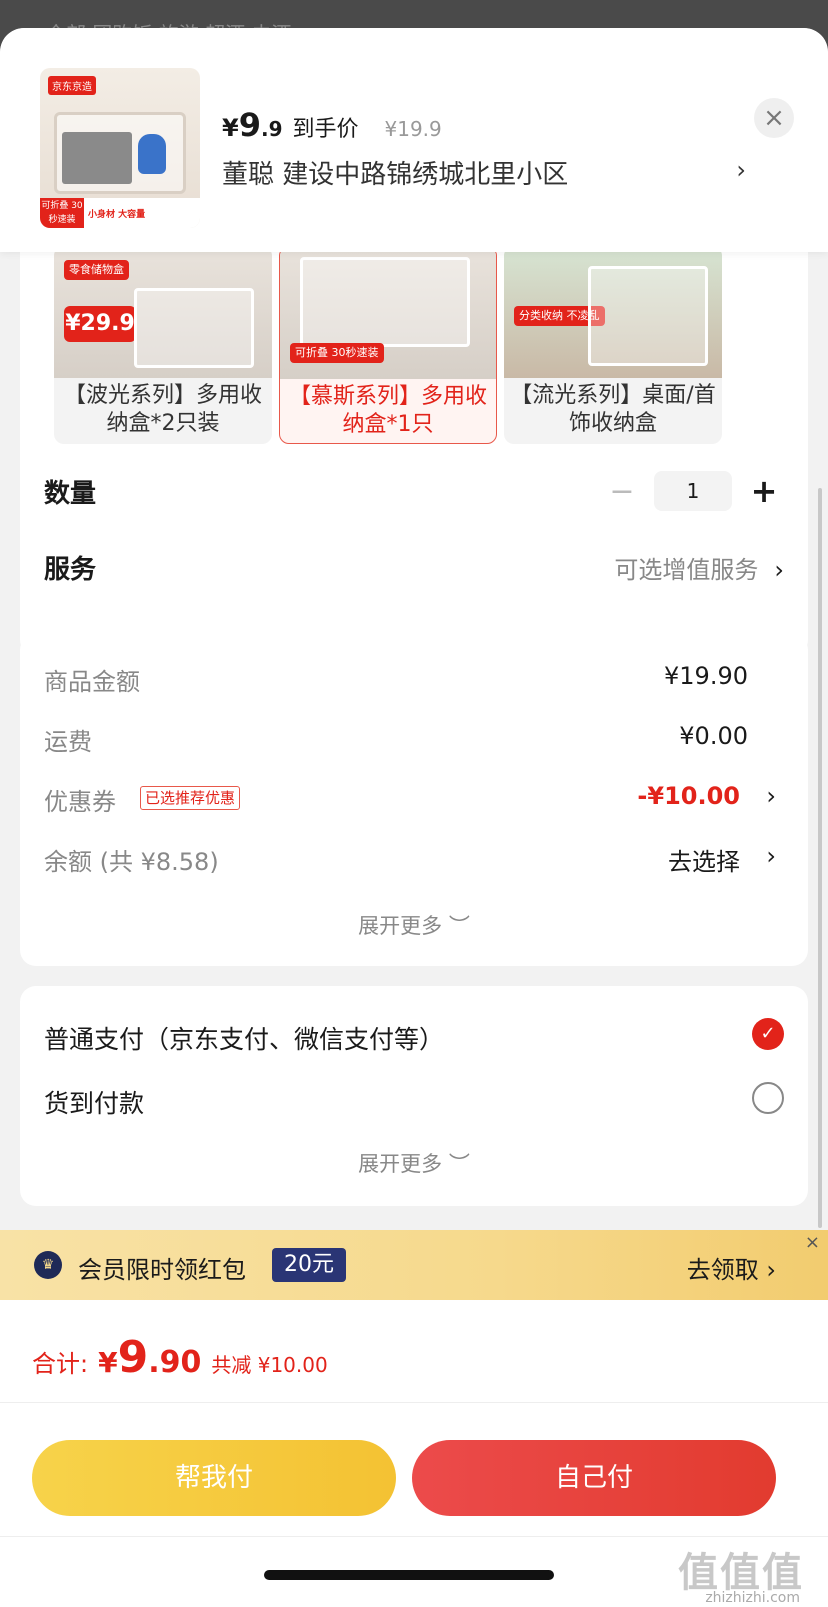 The image size is (828, 1607). I want to click on variant-image: 分类收纳 不凌乱, so click(613, 312).